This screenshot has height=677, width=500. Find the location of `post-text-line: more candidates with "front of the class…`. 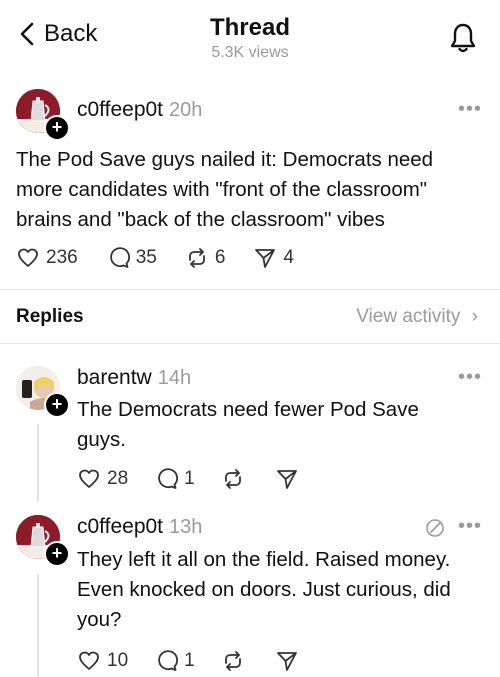

post-text-line: more candidates with "front of the class… is located at coordinates (222, 189).